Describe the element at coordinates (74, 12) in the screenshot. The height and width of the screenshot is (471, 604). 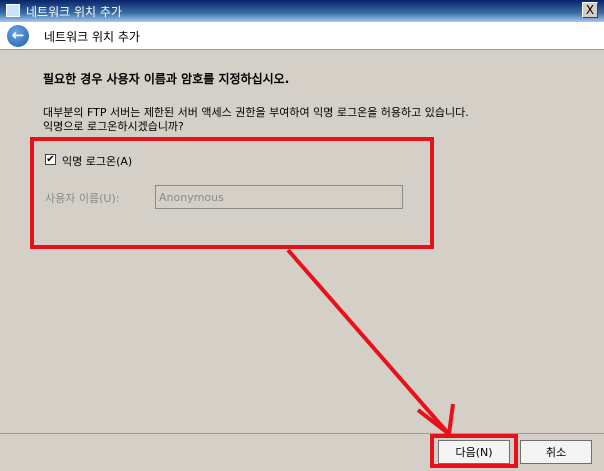
I see `window-title: 네트워크 위치 추가` at that location.